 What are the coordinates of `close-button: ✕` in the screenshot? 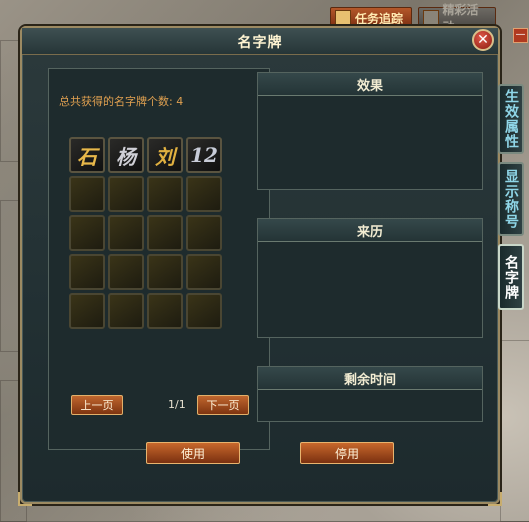 It's located at (483, 40).